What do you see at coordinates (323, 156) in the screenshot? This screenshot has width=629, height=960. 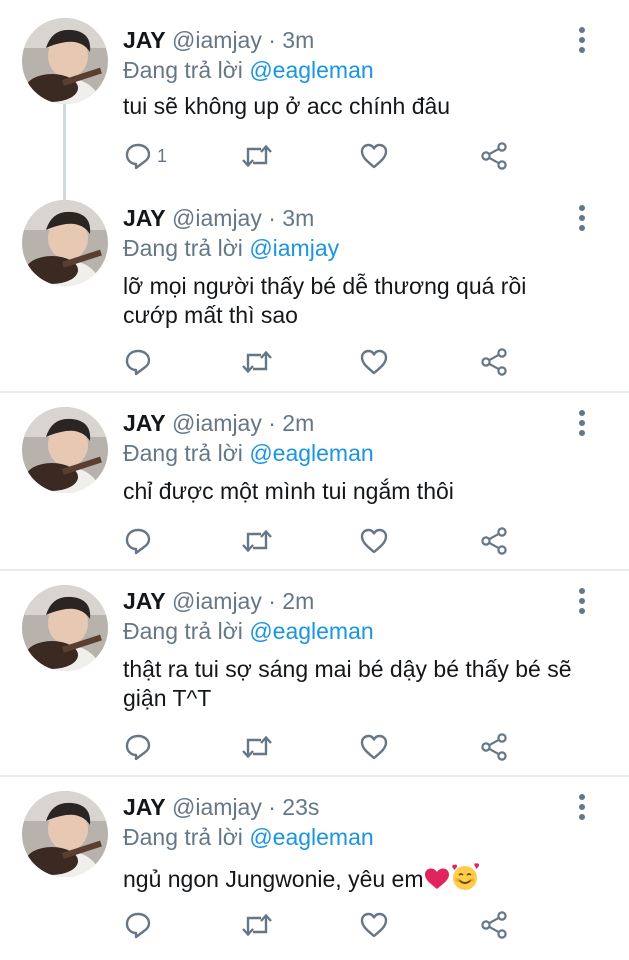 I see `action-bar: 1` at bounding box center [323, 156].